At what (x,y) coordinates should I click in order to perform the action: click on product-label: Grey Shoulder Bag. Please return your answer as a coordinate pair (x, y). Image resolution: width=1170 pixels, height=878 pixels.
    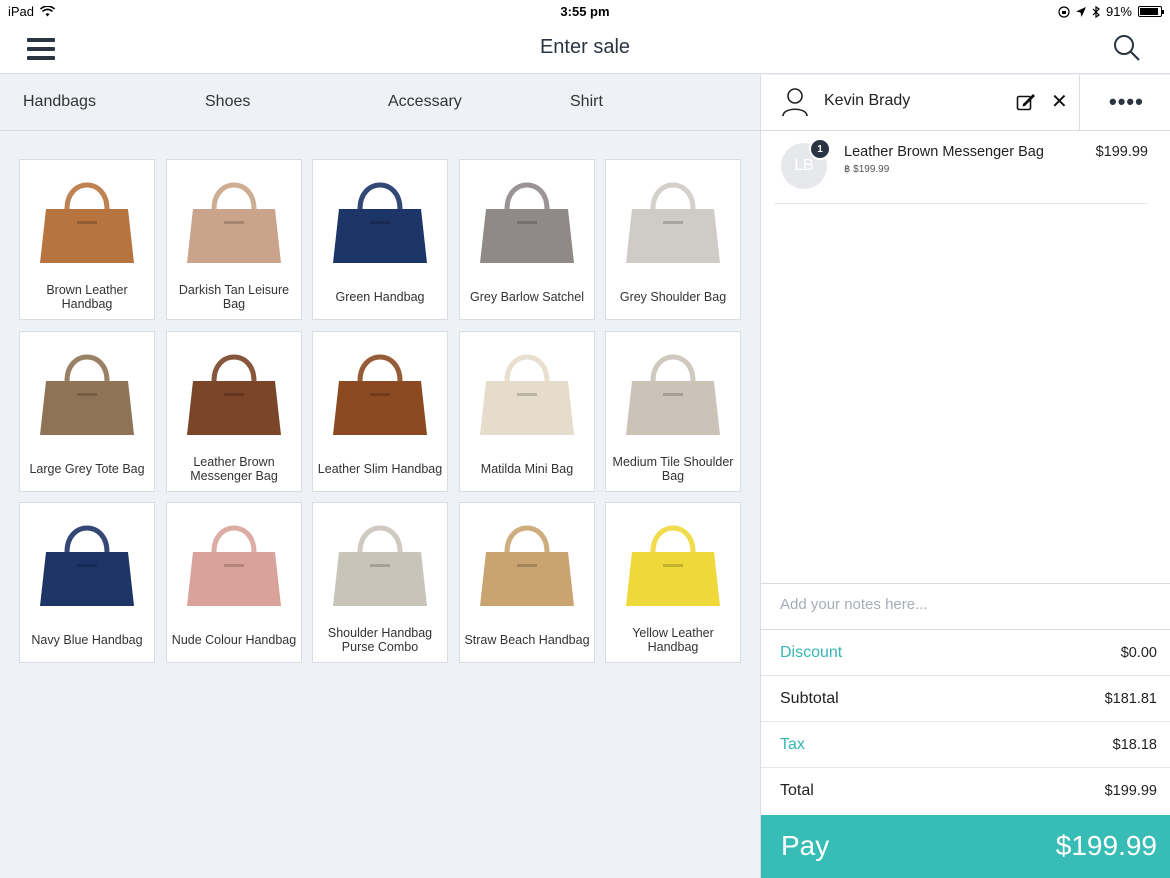
    Looking at the image, I should click on (673, 296).